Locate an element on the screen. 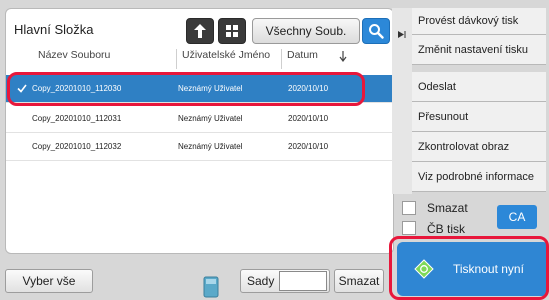 The width and height of the screenshot is (549, 300). bw-print-checkbox is located at coordinates (409, 228).